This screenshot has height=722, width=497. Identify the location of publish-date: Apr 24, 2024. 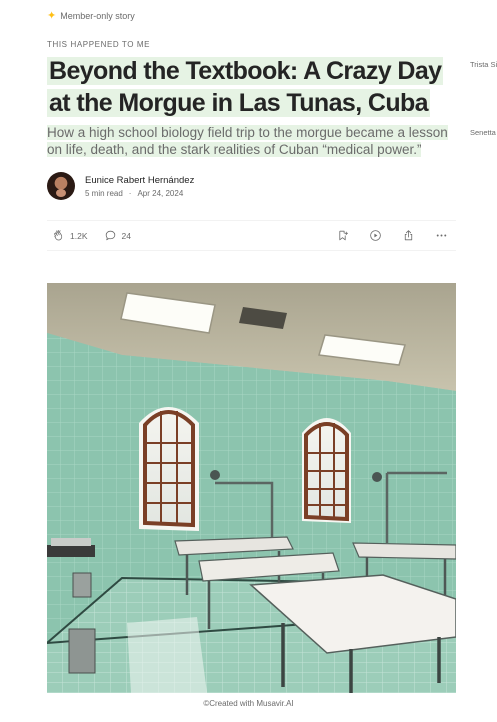
(160, 193).